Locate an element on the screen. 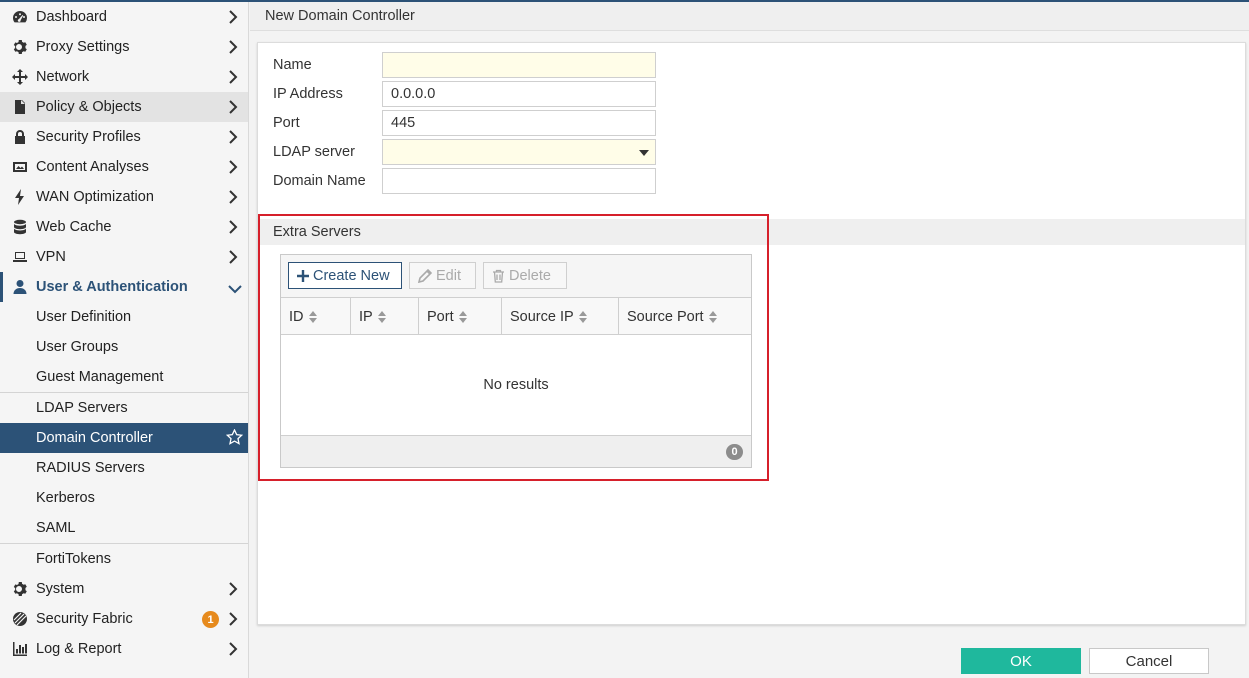 This screenshot has height=678, width=1249. ip-address-input is located at coordinates (519, 94).